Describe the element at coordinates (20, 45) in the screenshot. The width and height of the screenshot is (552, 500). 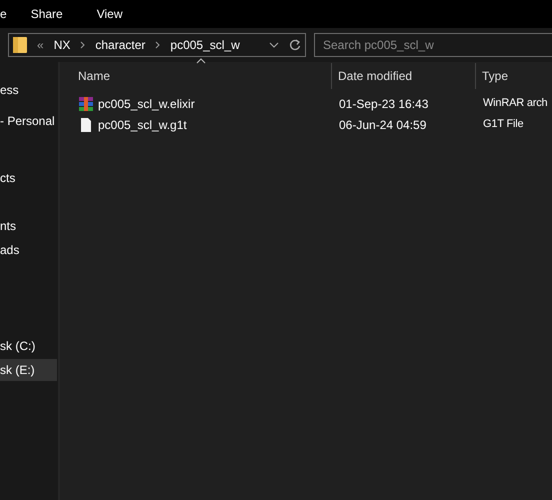
I see `folder-icon` at that location.